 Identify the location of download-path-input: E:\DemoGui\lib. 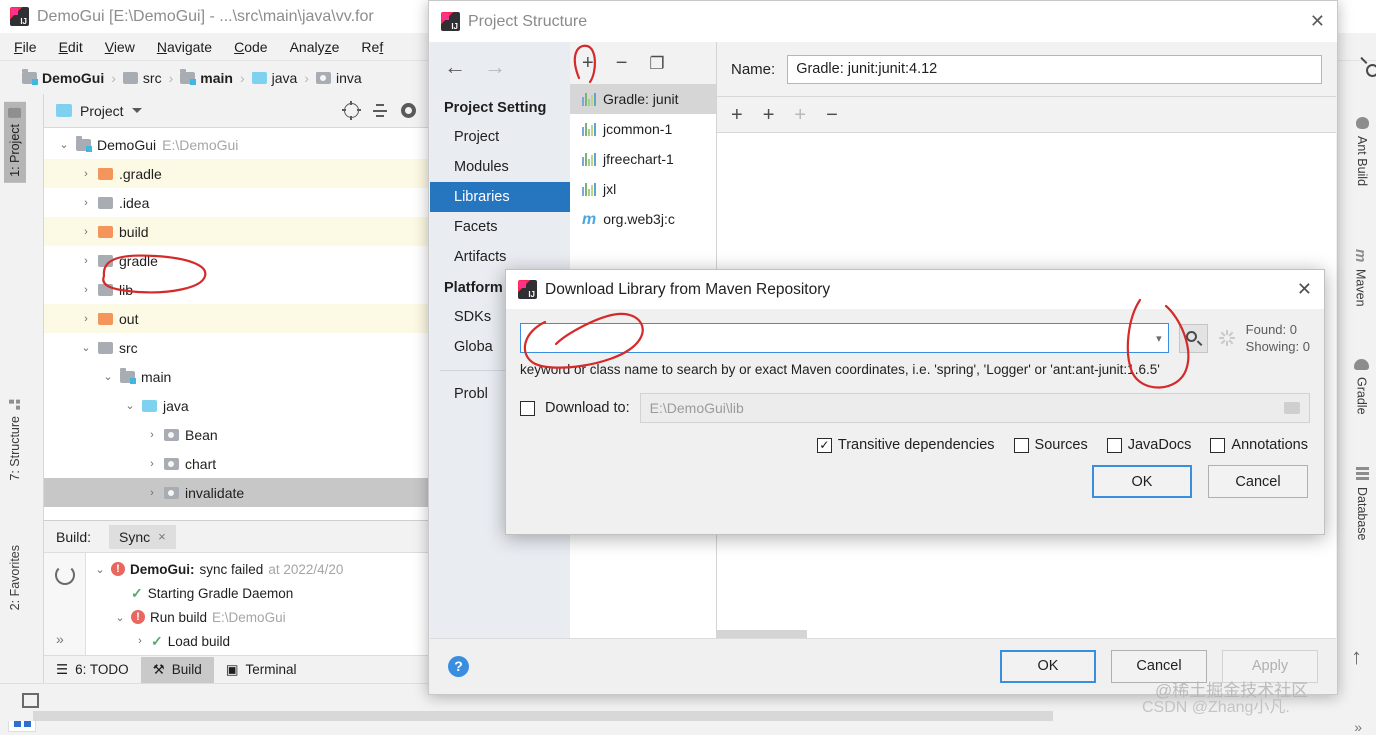
(974, 408).